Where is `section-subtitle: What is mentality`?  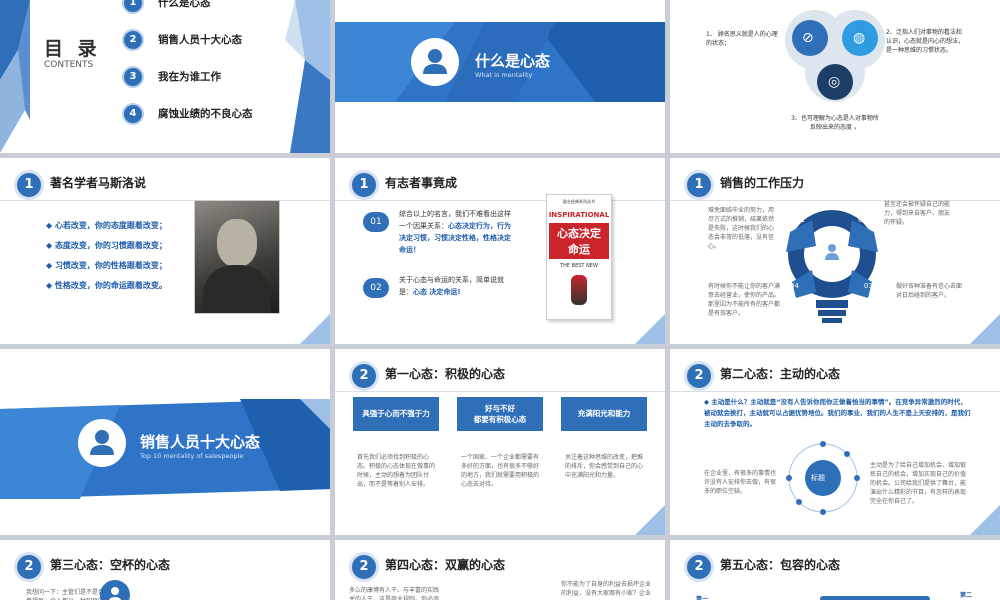
section-subtitle: What is mentality is located at coordinates (504, 75).